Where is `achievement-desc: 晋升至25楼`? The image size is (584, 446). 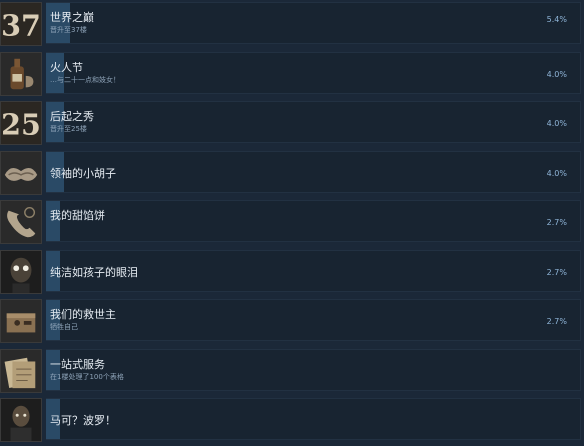
achievement-desc: 晋升至25楼 is located at coordinates (68, 129).